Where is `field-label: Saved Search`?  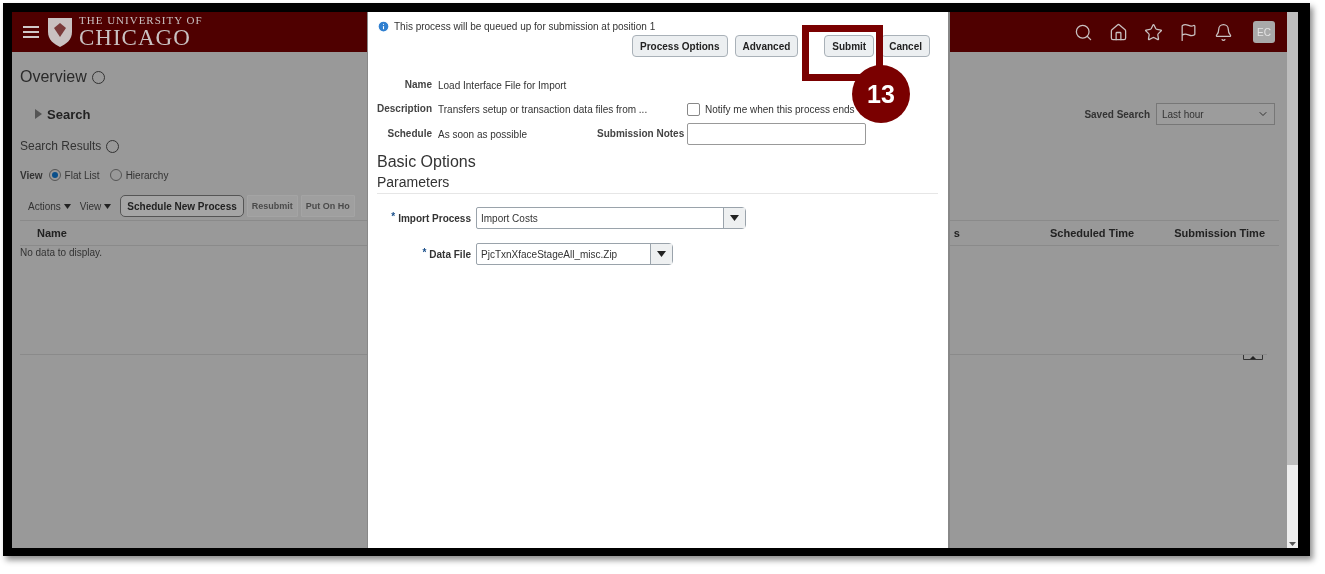
field-label: Saved Search is located at coordinates (1117, 114).